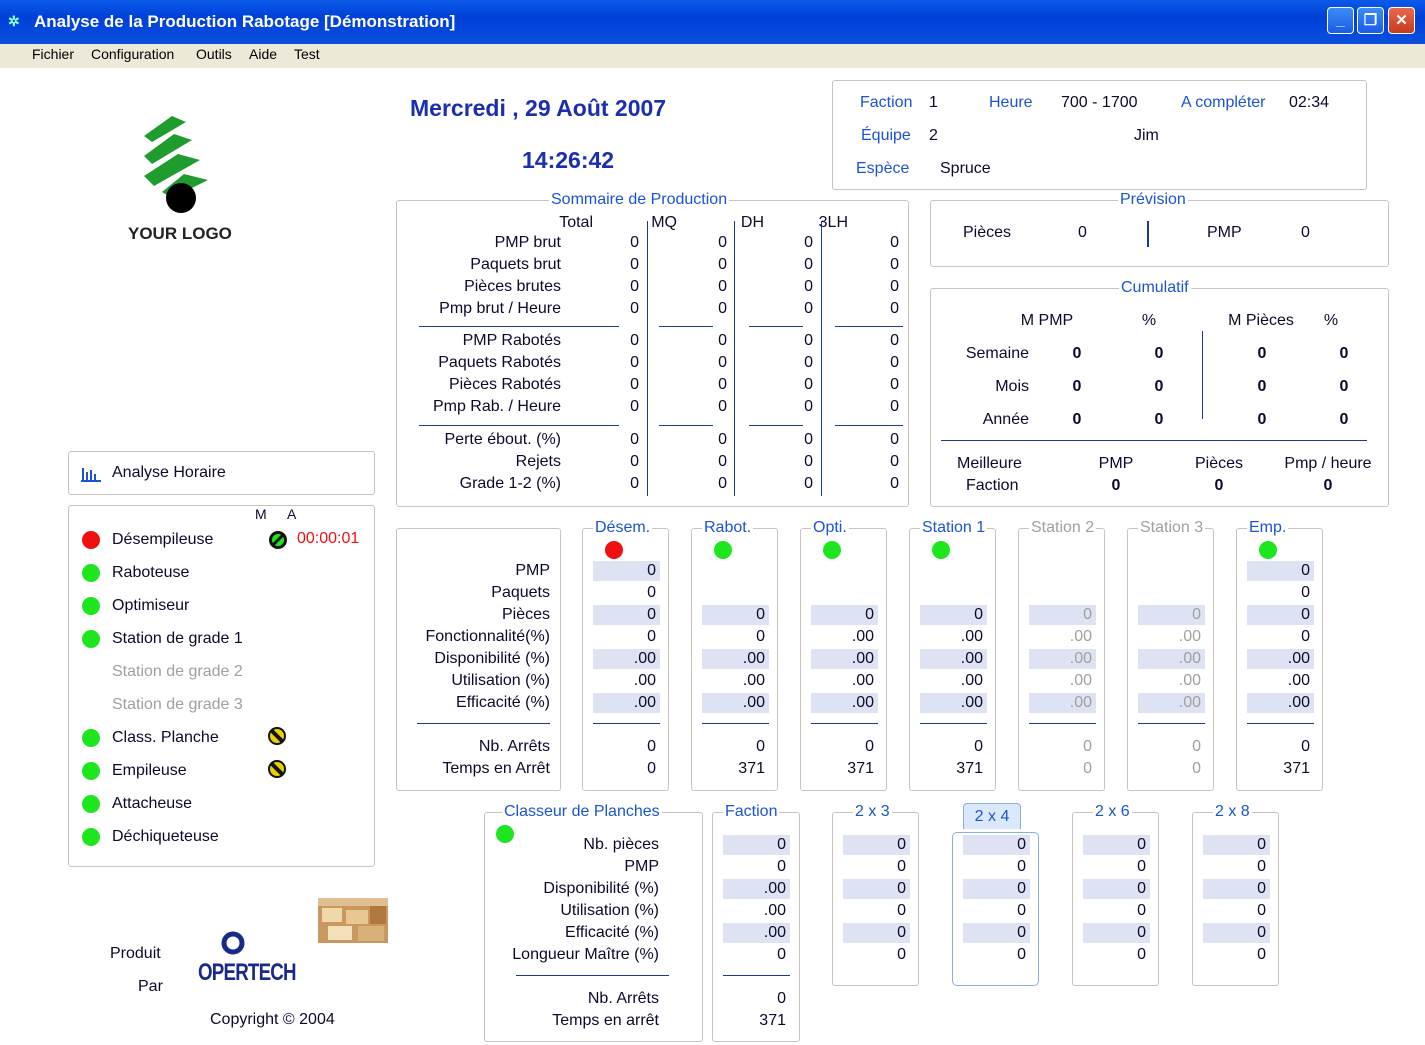 The image size is (1425, 1045). I want to click on status-item-10: Déchiqueteuse, so click(165, 837).